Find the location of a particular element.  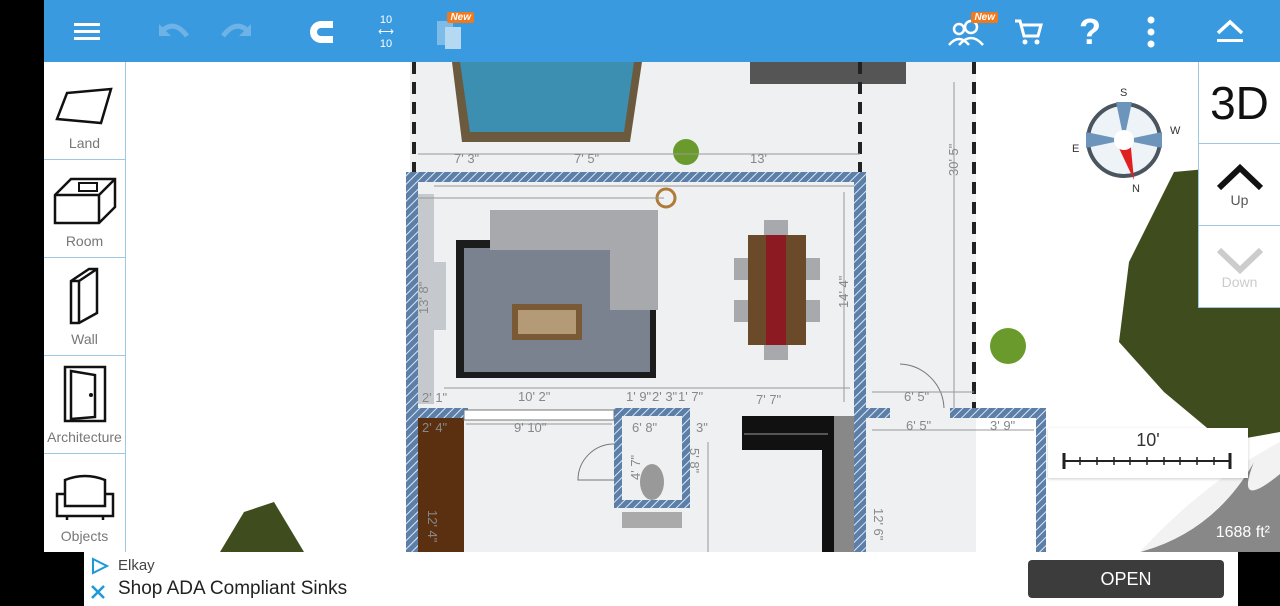

kitchen-counter is located at coordinates (789, 433).